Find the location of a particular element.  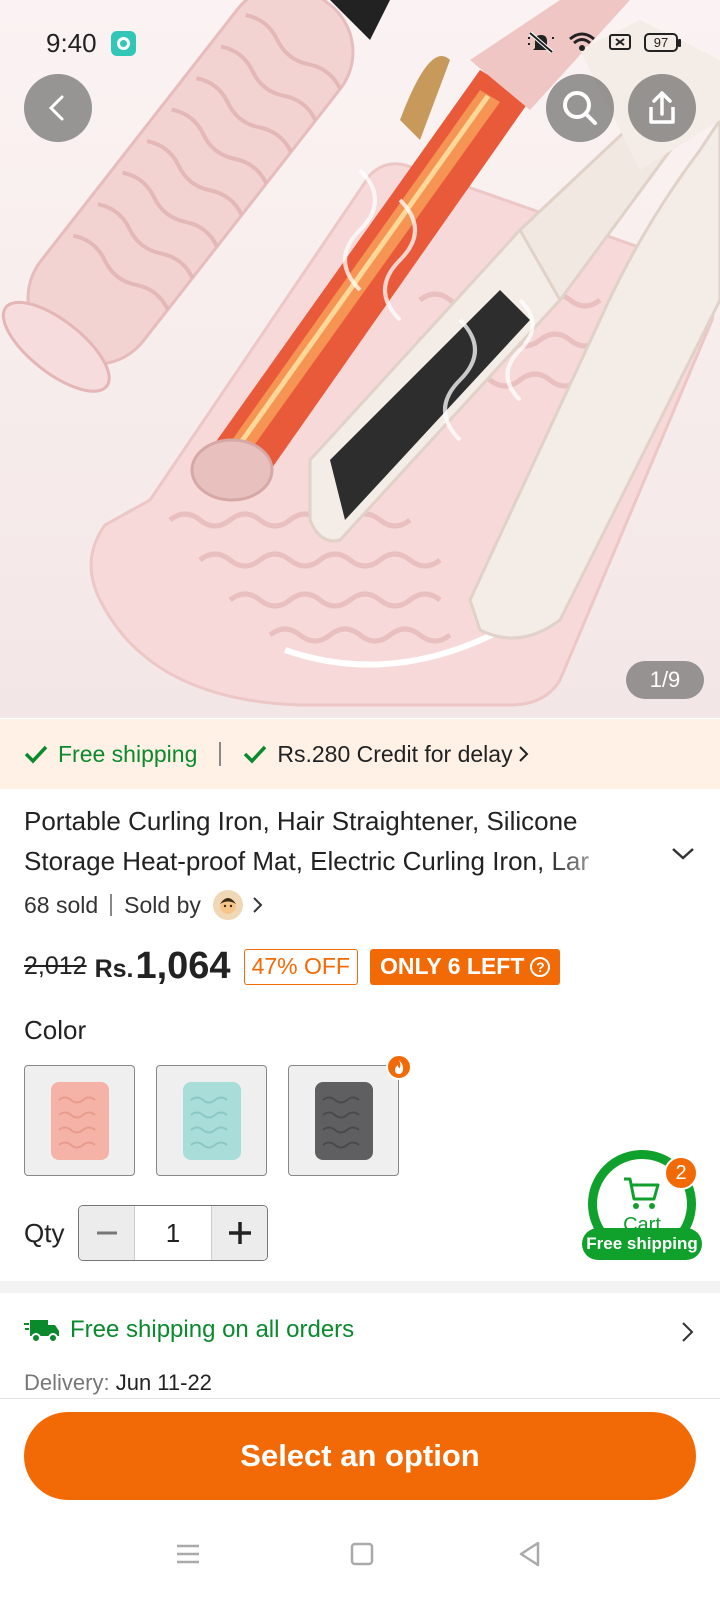

stock-badge: ONLY 6 LEFT ? is located at coordinates (465, 966).